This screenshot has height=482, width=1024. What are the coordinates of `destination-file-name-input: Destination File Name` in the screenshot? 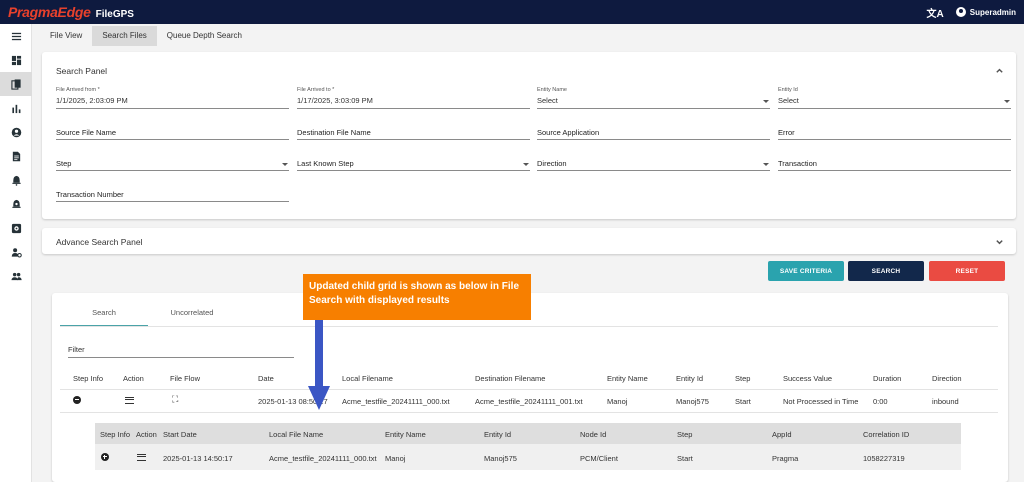 It's located at (413, 133).